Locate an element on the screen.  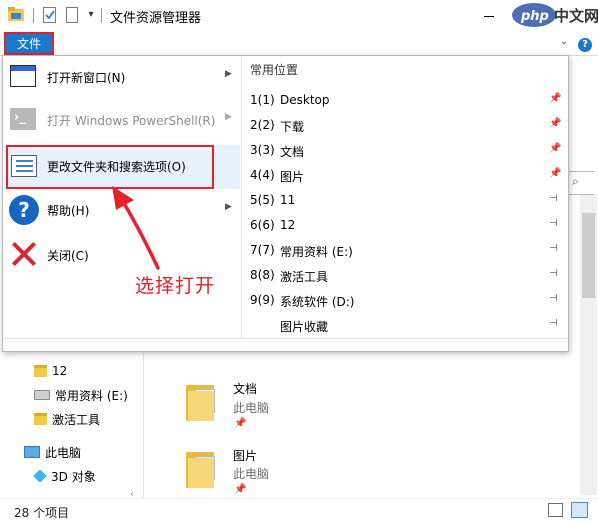
place-item: 7(7) 常用资料 (E:) ⊣ is located at coordinates (405, 250).